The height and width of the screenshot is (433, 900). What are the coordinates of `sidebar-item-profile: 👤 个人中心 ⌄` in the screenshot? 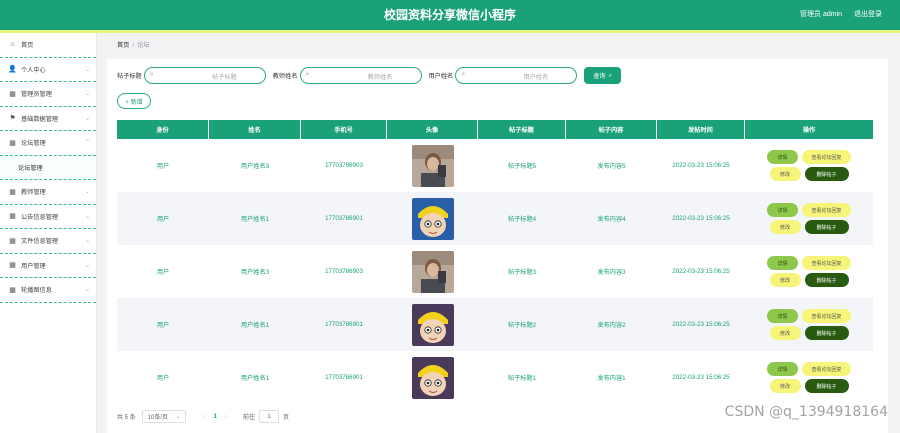 It's located at (48, 70).